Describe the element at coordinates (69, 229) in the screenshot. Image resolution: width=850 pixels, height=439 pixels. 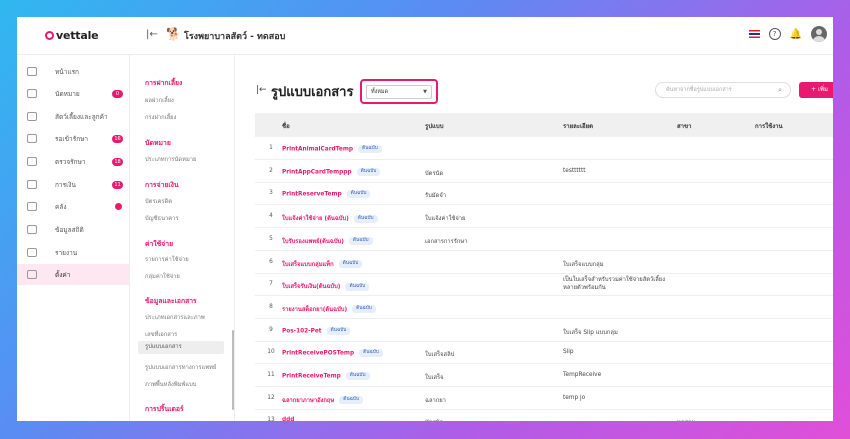
I see `nav-label: ข้อมูลสถิติ` at that location.